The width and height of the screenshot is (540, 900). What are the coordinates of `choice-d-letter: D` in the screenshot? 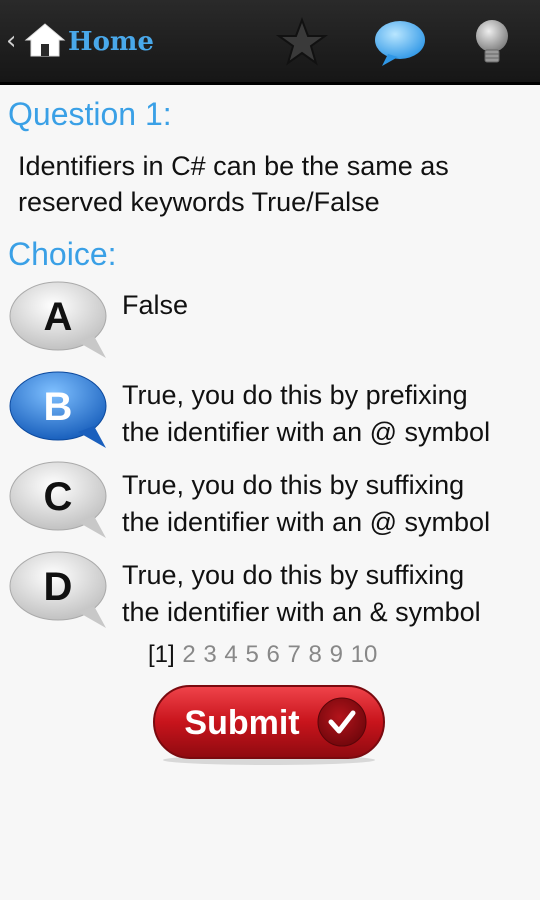 It's located at (58, 587).